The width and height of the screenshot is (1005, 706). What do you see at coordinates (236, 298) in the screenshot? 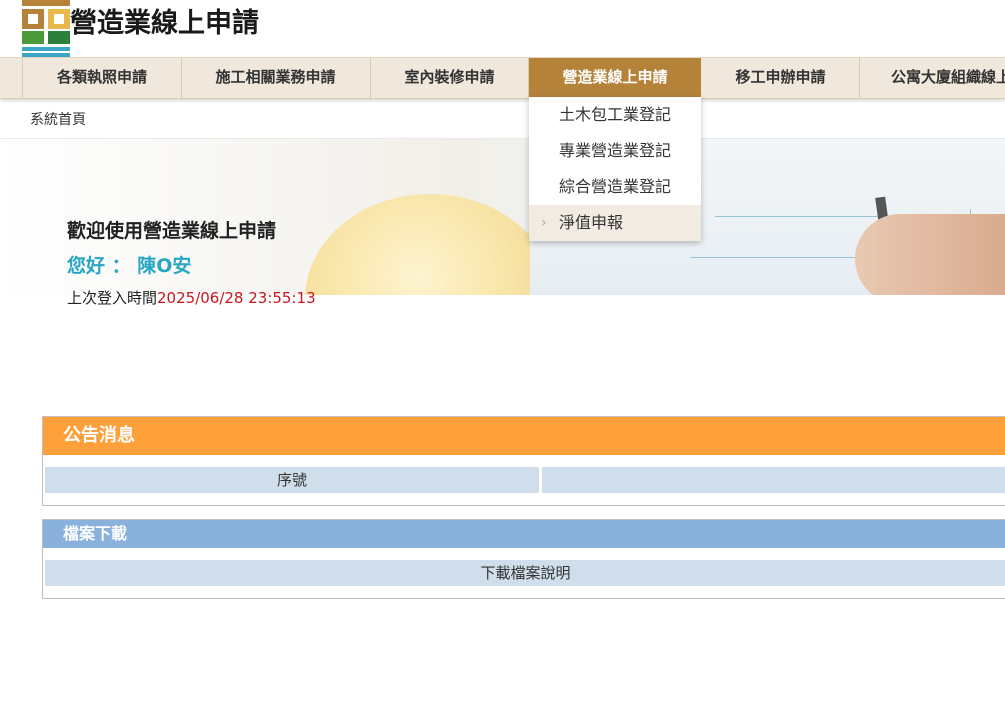
I see `last-login-time: 2025/06/28 23:55:13` at bounding box center [236, 298].